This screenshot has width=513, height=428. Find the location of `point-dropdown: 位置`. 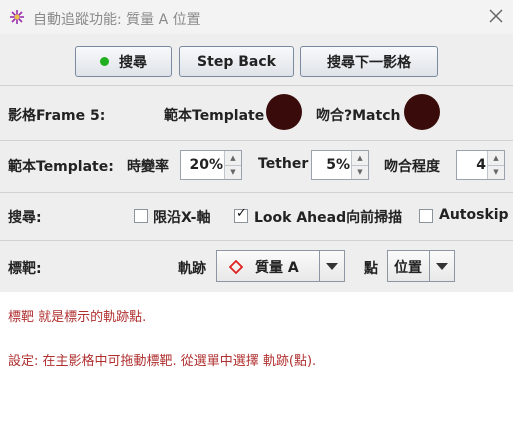

point-dropdown: 位置 is located at coordinates (421, 266).